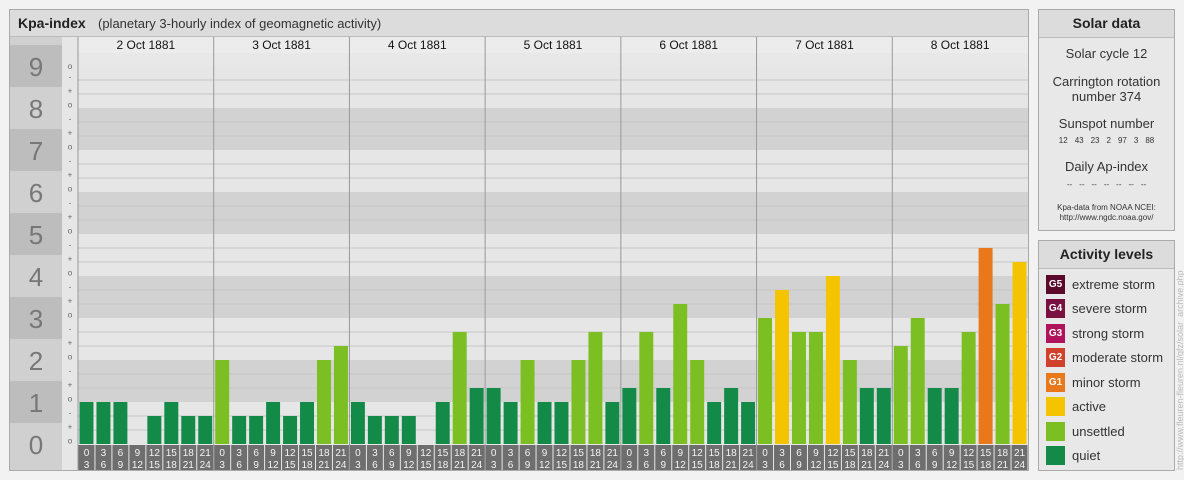  Describe the element at coordinates (1093, 382) in the screenshot. I see `legend-item-minor-storm: G1 minor storm` at that location.